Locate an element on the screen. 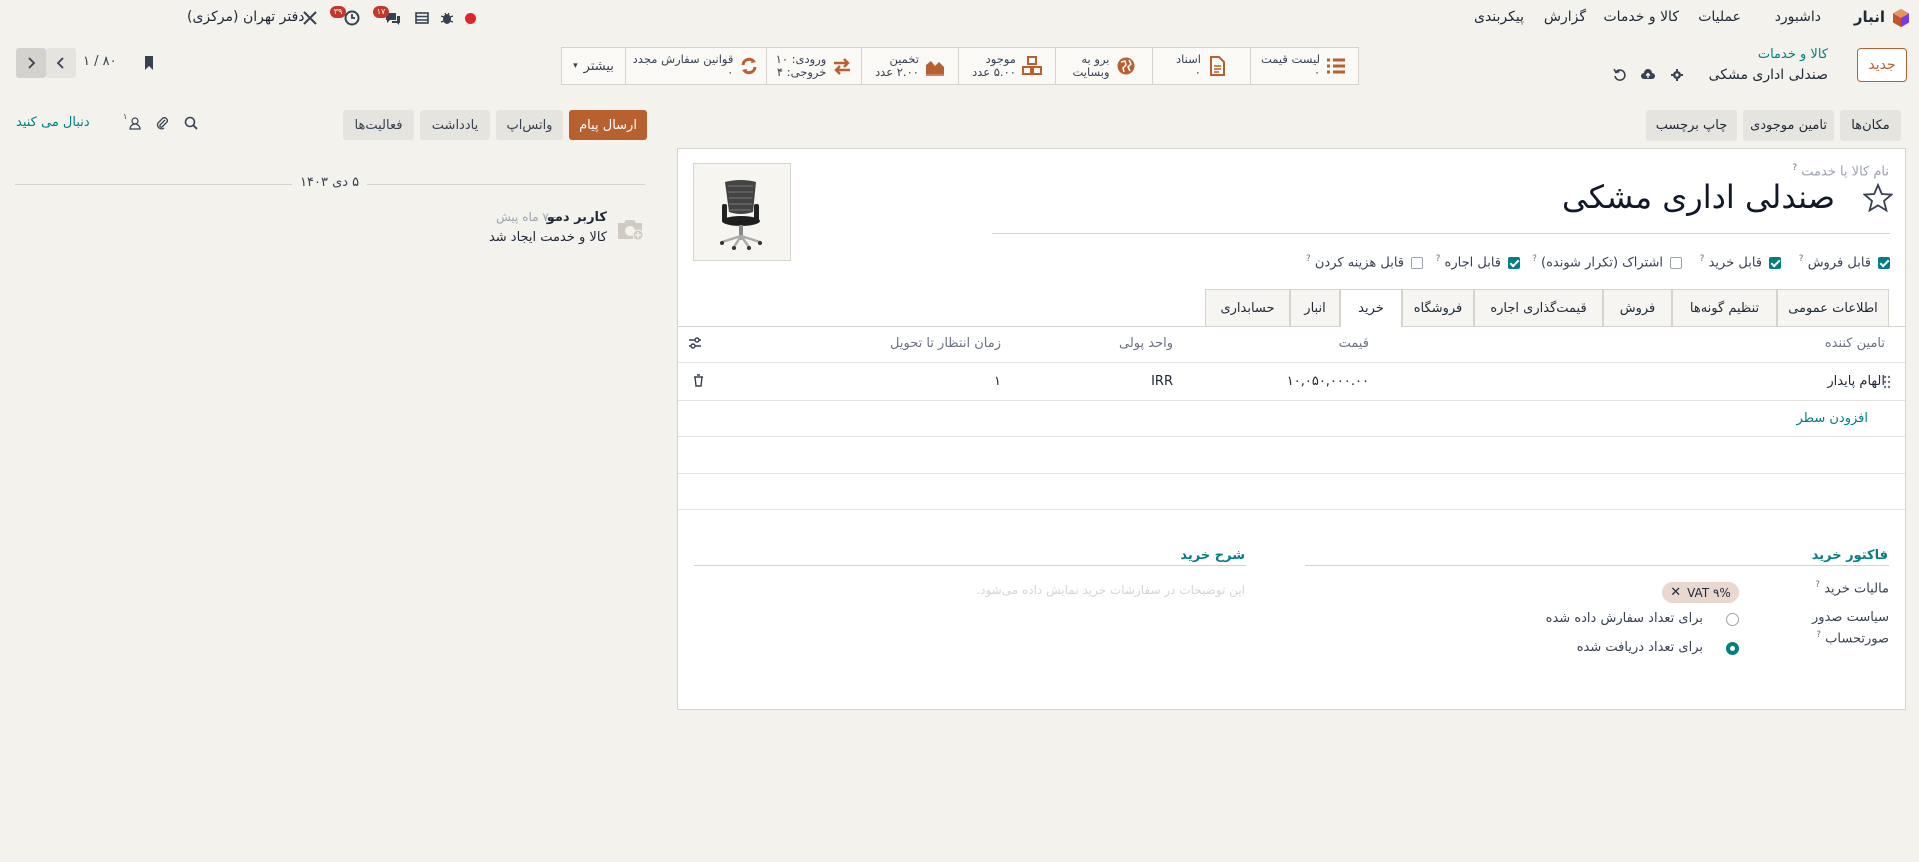 This screenshot has height=862, width=1919. can-be-expensed-label: قابل هزینه کردن ? is located at coordinates (1354, 262).